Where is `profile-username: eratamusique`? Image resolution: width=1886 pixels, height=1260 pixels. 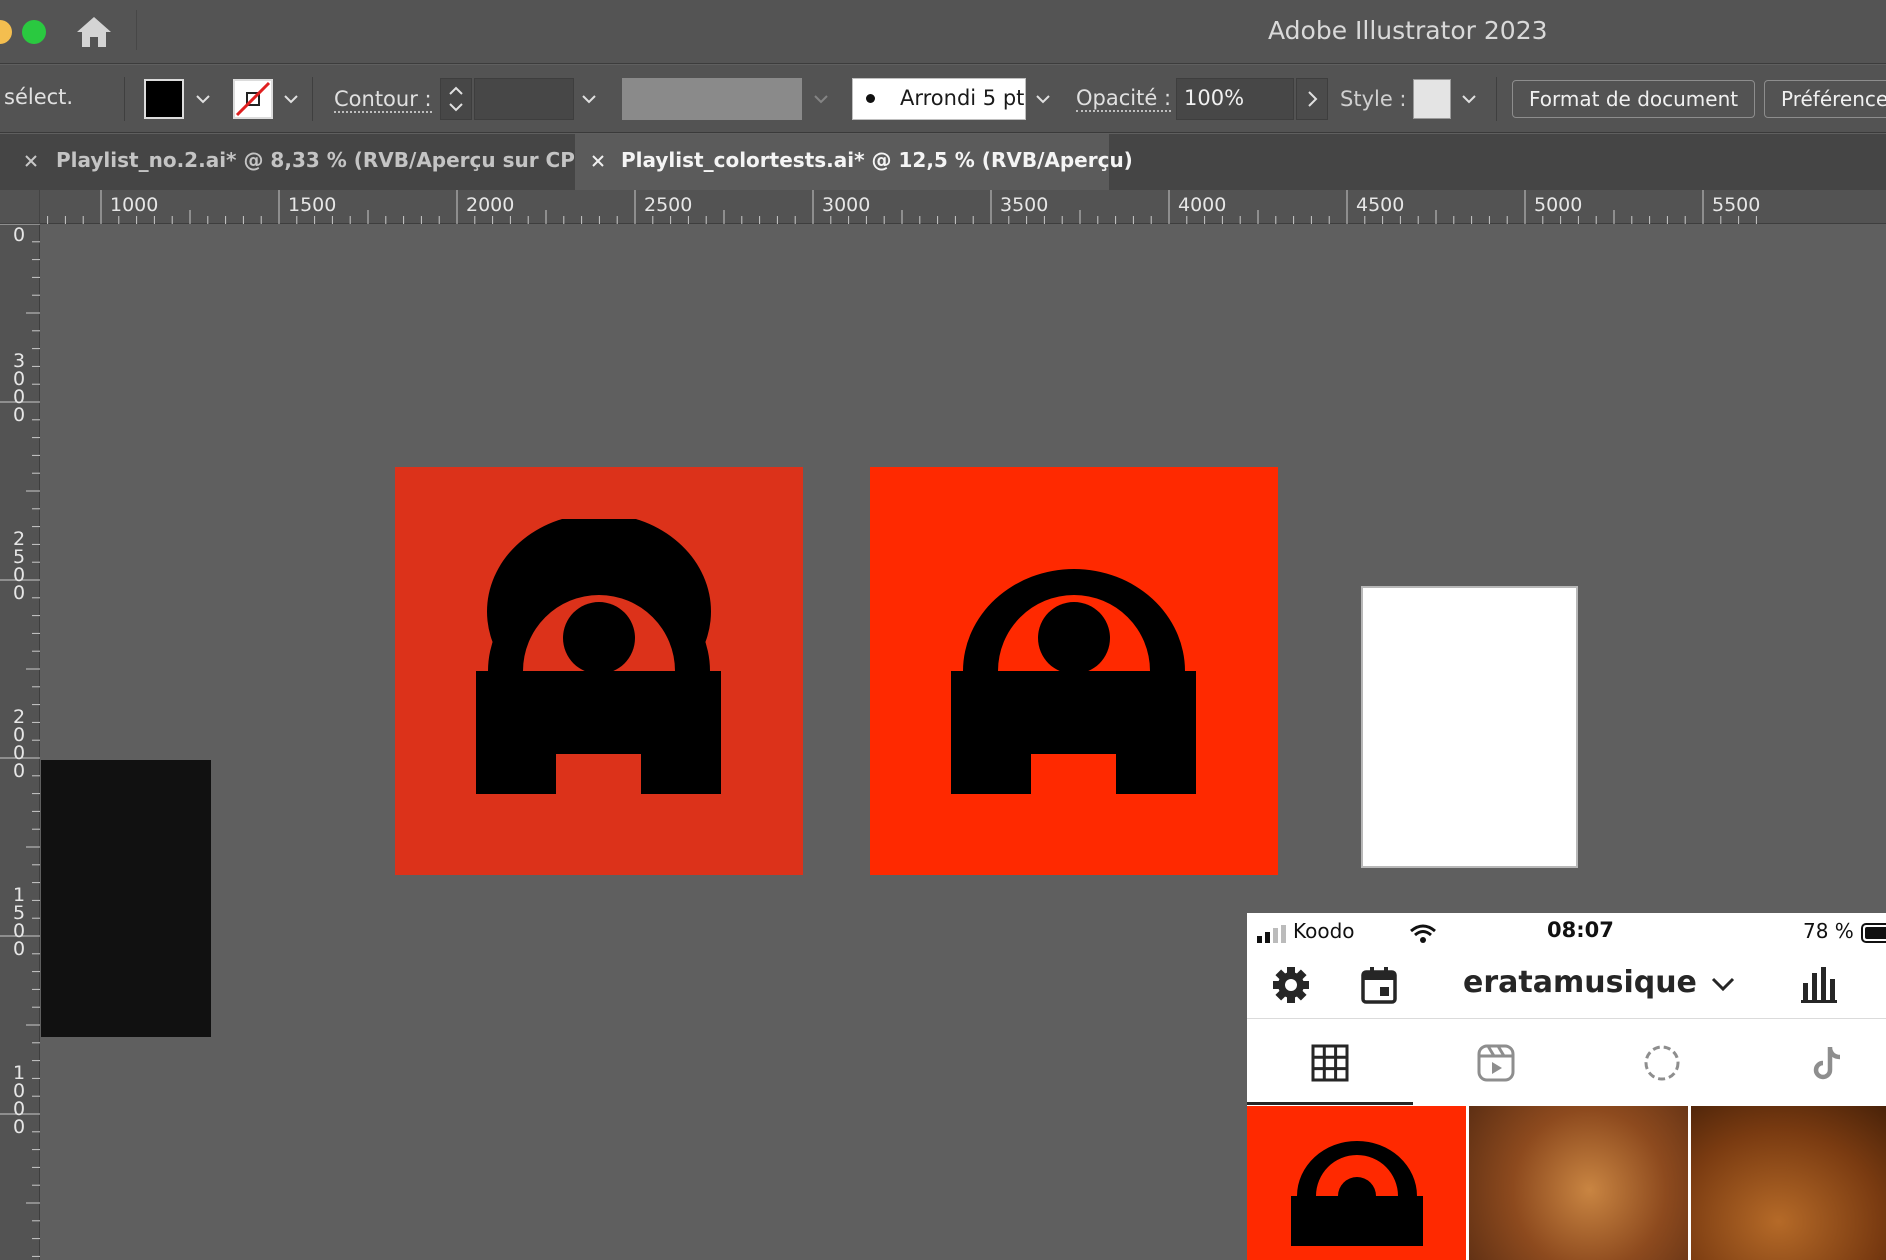
profile-username: eratamusique is located at coordinates (1580, 982).